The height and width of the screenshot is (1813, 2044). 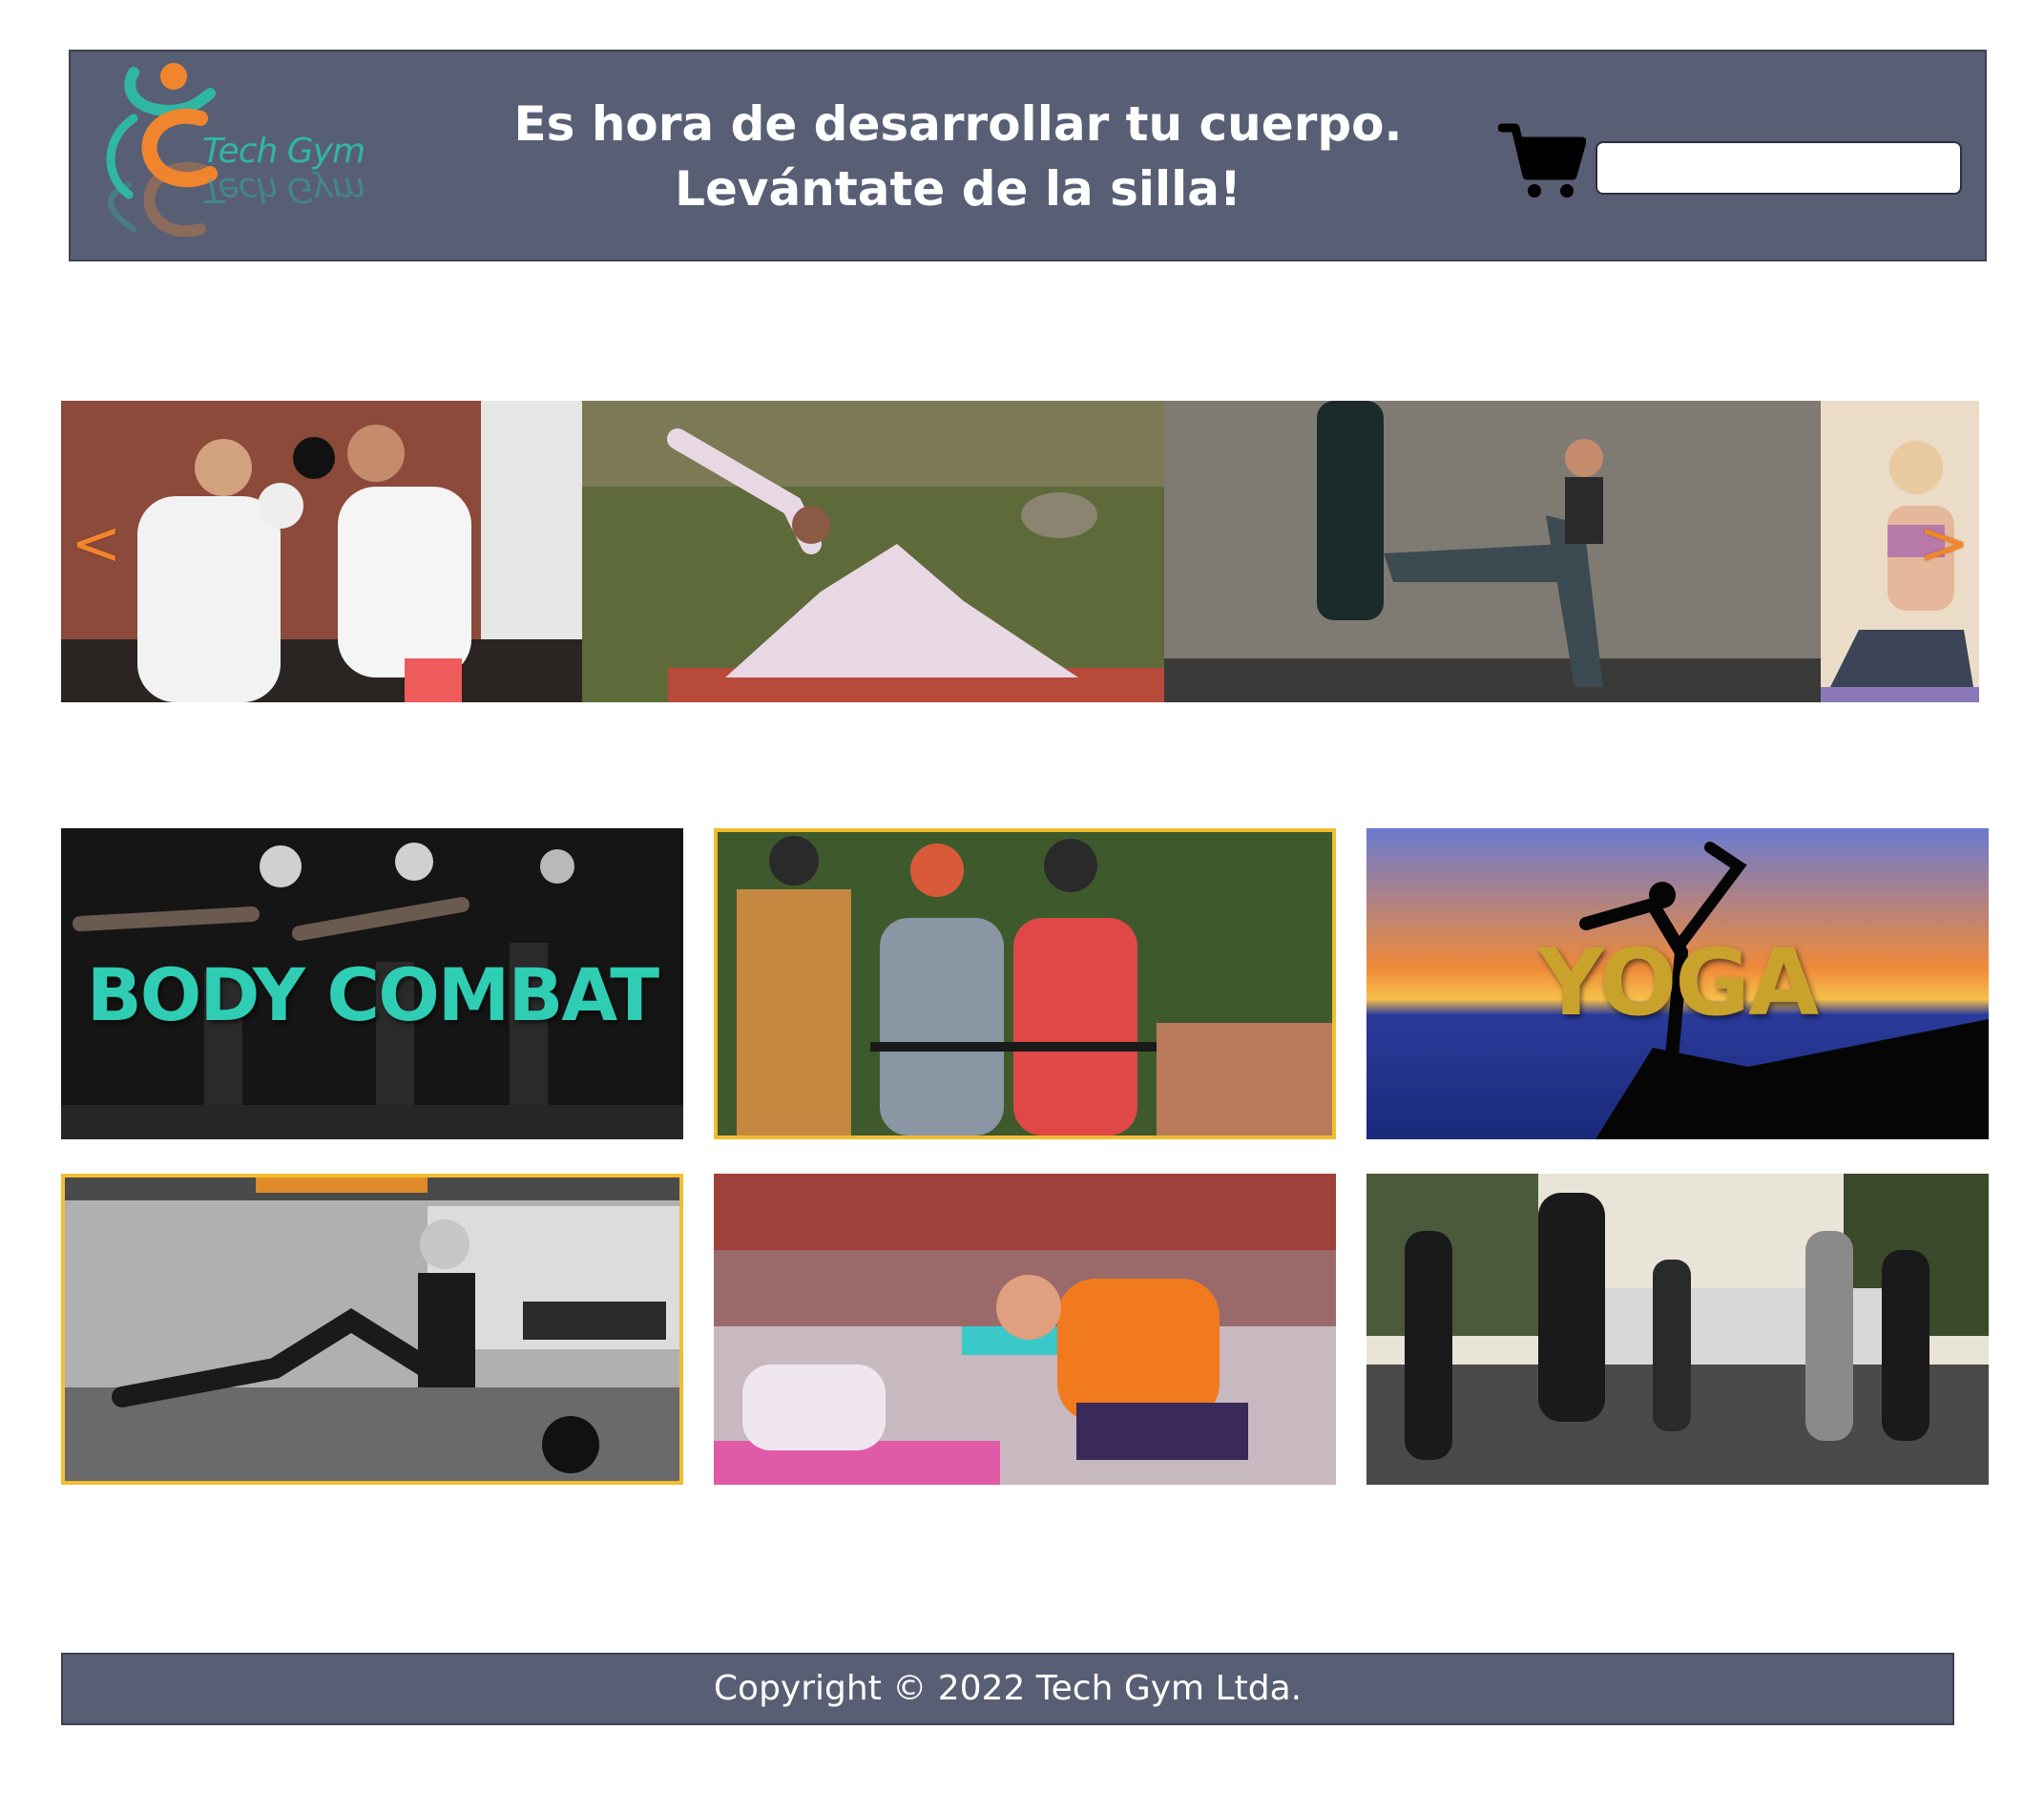 I want to click on card-yoga: YOGA, so click(x=1677, y=983).